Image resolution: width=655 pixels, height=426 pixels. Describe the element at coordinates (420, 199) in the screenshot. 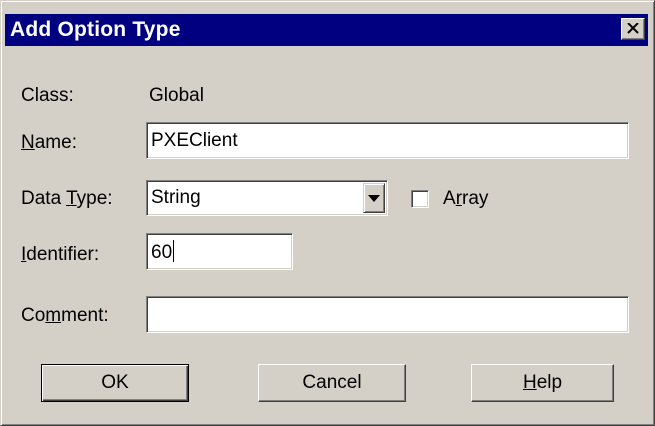

I see `array-checkbox` at that location.